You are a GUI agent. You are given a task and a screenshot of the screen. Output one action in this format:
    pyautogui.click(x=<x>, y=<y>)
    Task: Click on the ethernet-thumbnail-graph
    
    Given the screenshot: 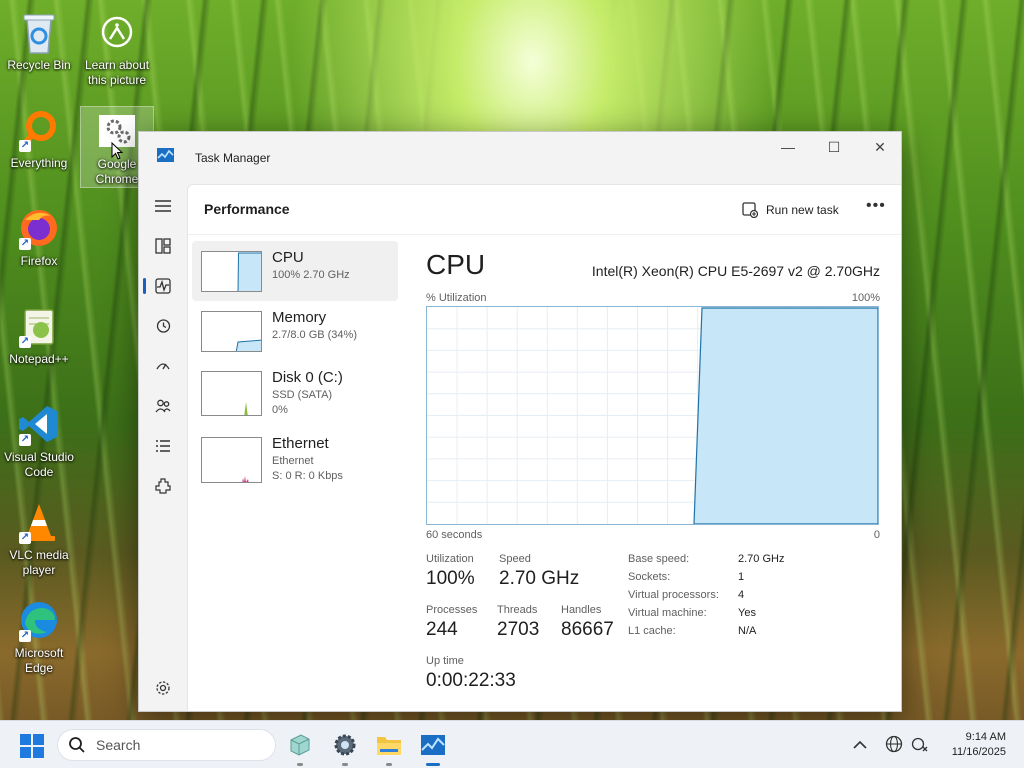 What is the action you would take?
    pyautogui.click(x=231, y=460)
    